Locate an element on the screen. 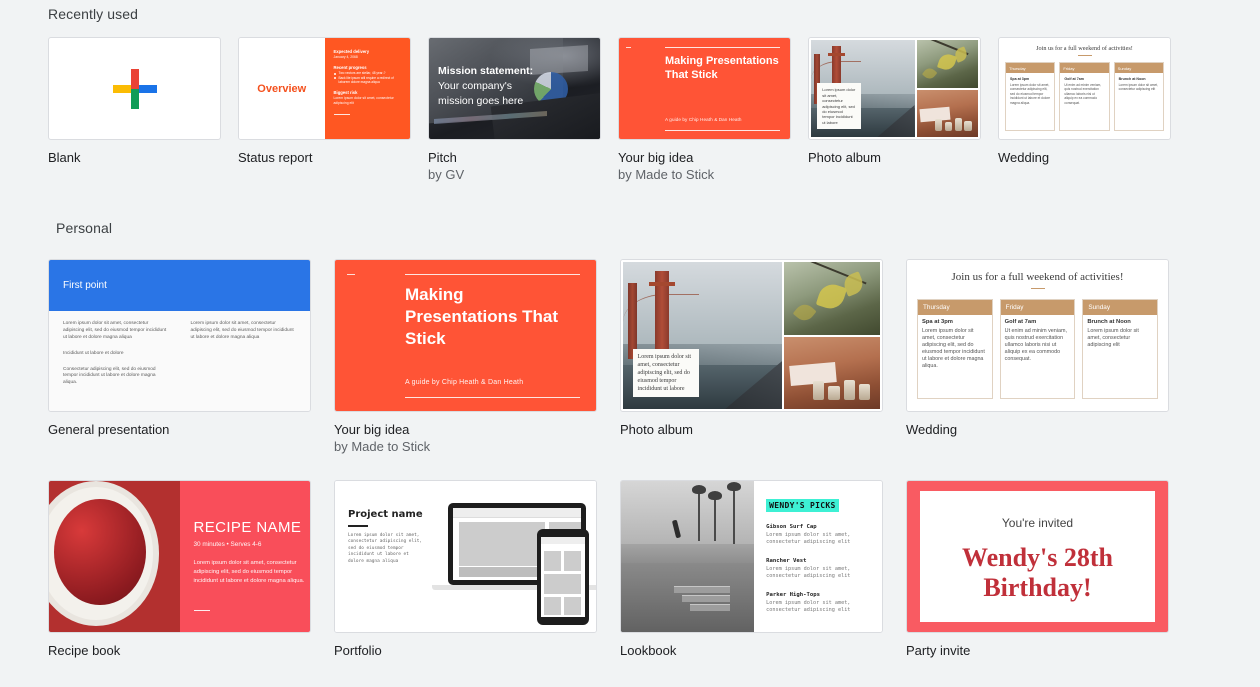 This screenshot has width=1260, height=687. template-label: Portfolio is located at coordinates (358, 650).